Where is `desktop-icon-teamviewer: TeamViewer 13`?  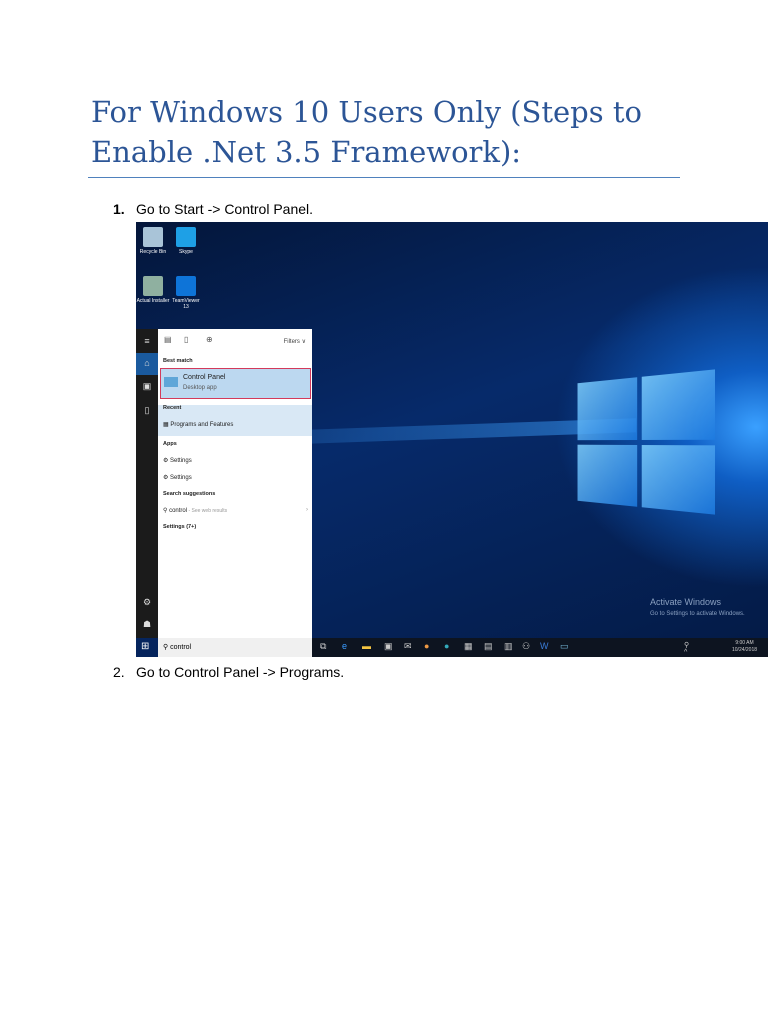
desktop-icon-teamviewer: TeamViewer 13 is located at coordinates (186, 293).